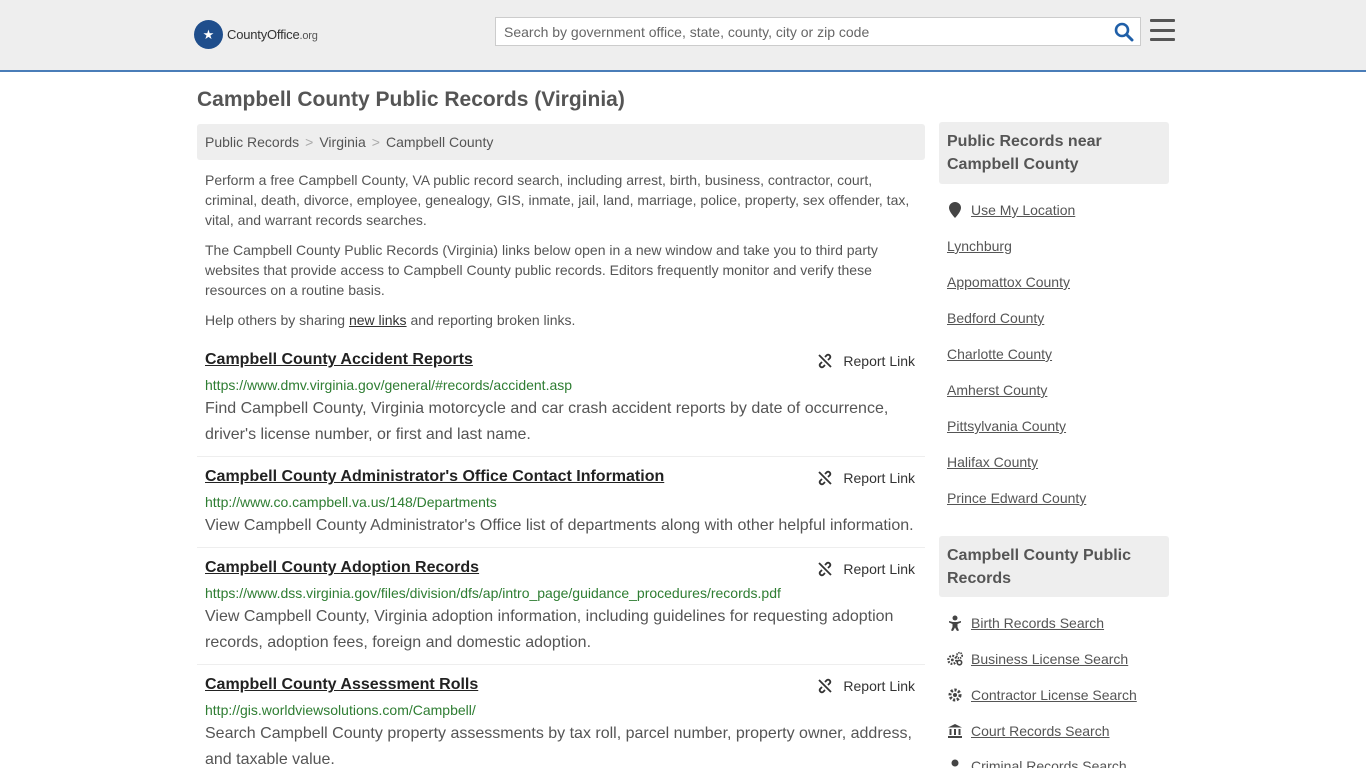  What do you see at coordinates (263, 34) in the screenshot?
I see `logo-text: CountyOffice` at bounding box center [263, 34].